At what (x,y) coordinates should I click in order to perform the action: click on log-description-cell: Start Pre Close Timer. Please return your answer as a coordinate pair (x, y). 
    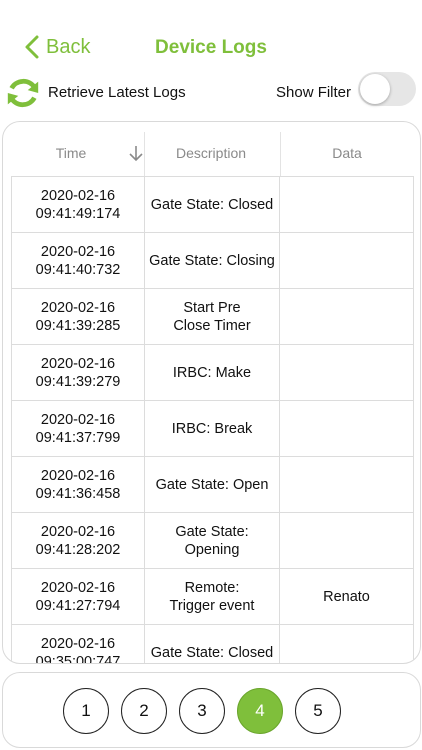
    Looking at the image, I should click on (212, 316).